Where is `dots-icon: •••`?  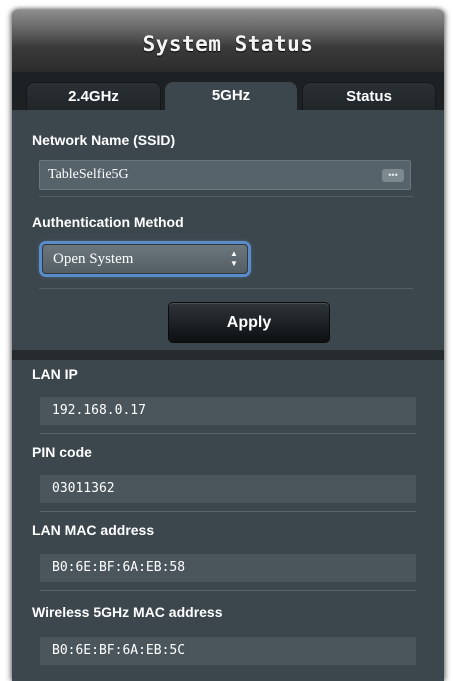
dots-icon: ••• is located at coordinates (393, 175).